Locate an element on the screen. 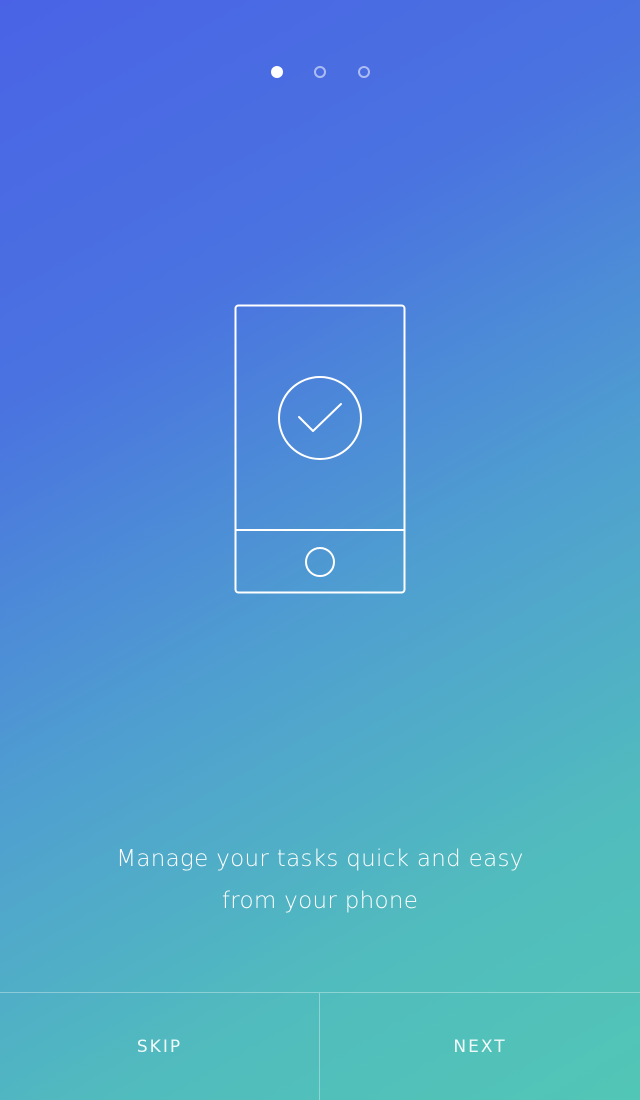 The image size is (640, 1100). phone-checkmark-icon is located at coordinates (320, 449).